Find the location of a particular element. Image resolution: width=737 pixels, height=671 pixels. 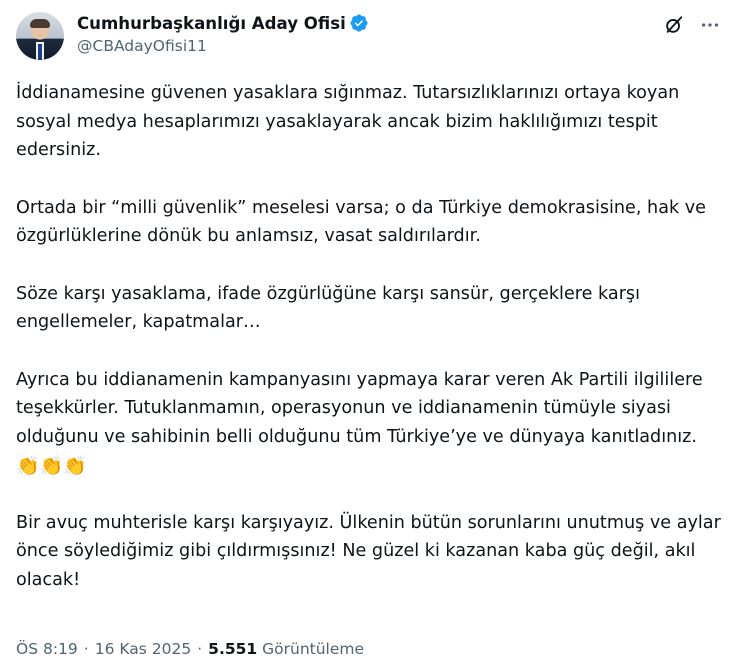

verified-badge-icon is located at coordinates (359, 23).